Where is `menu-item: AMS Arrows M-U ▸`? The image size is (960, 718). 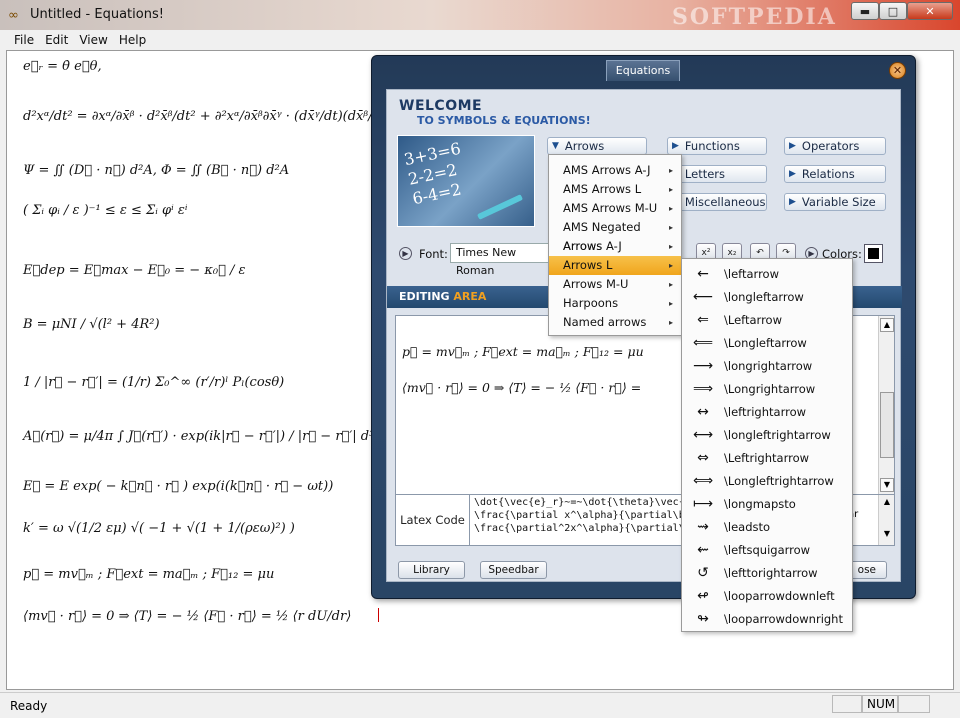
menu-item: AMS Arrows M-U ▸ is located at coordinates (615, 208).